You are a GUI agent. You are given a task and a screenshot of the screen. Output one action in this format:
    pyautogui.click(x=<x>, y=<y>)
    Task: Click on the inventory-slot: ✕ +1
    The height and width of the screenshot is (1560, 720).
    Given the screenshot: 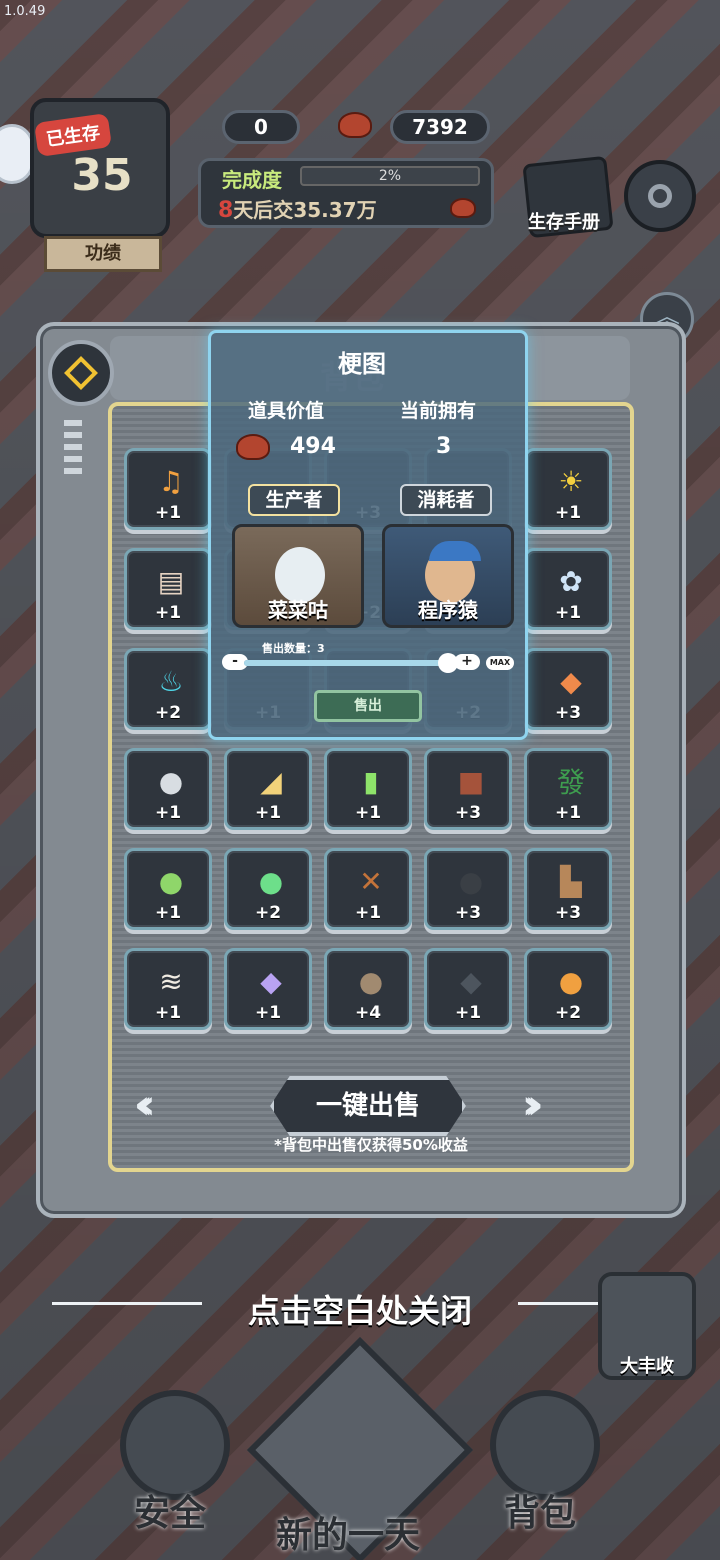 What is the action you would take?
    pyautogui.click(x=368, y=889)
    